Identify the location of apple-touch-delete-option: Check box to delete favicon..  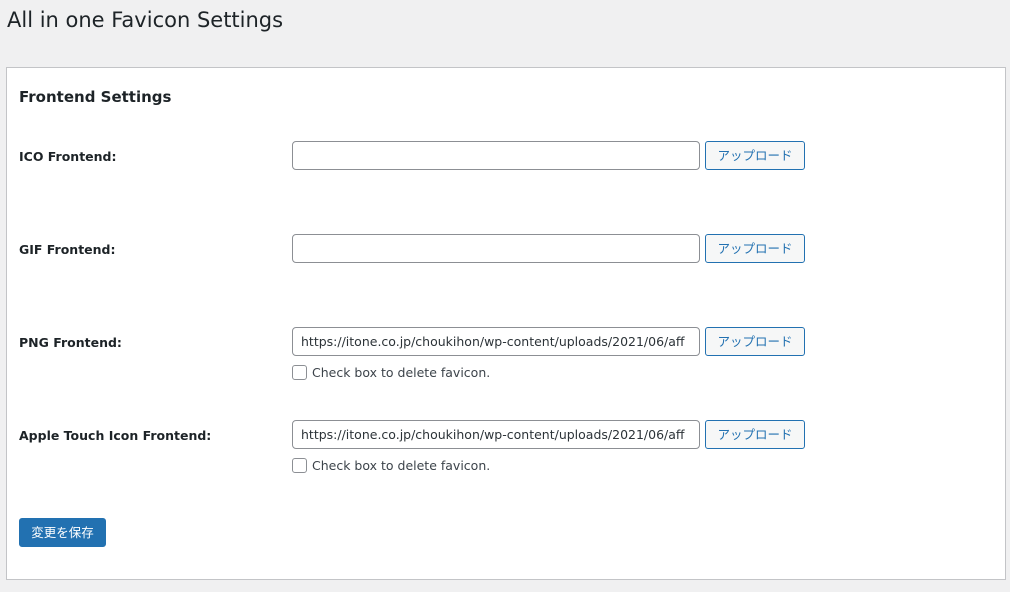
(391, 465).